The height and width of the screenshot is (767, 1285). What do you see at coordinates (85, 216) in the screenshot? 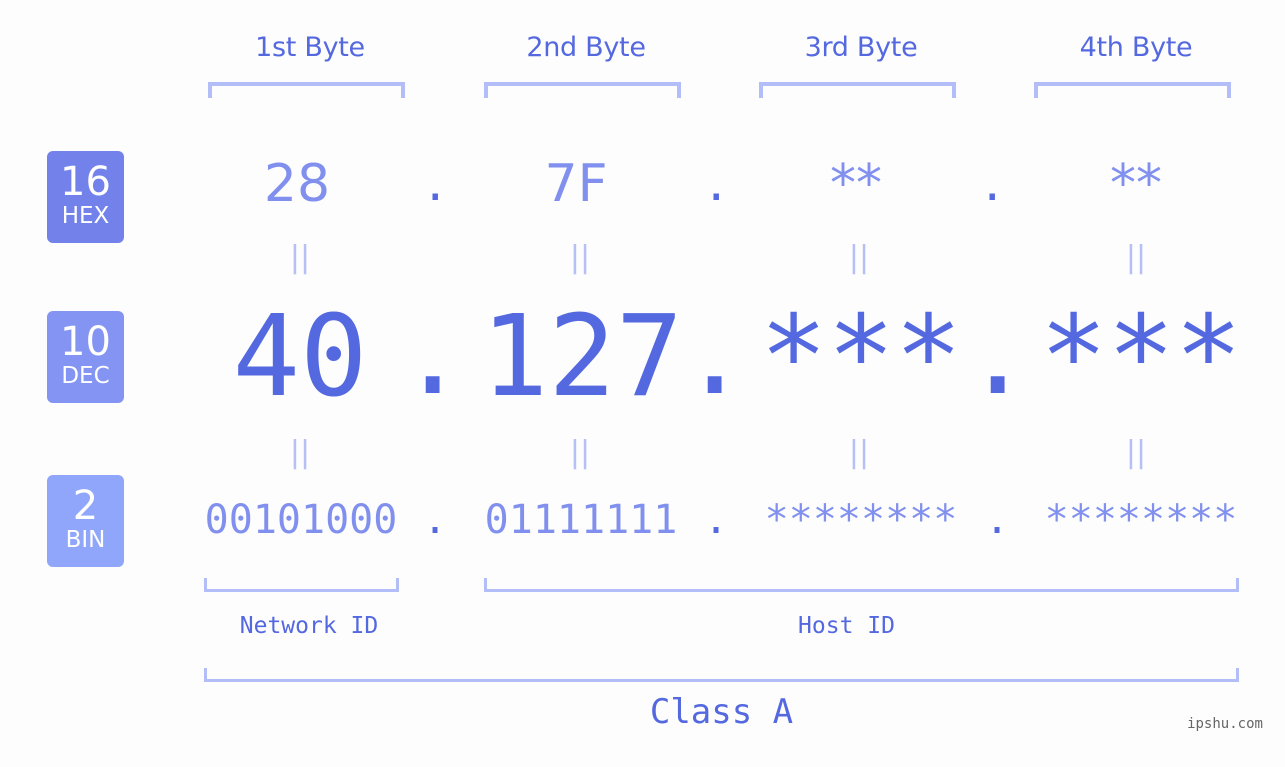
I see `hex-base-label: HEX` at bounding box center [85, 216].